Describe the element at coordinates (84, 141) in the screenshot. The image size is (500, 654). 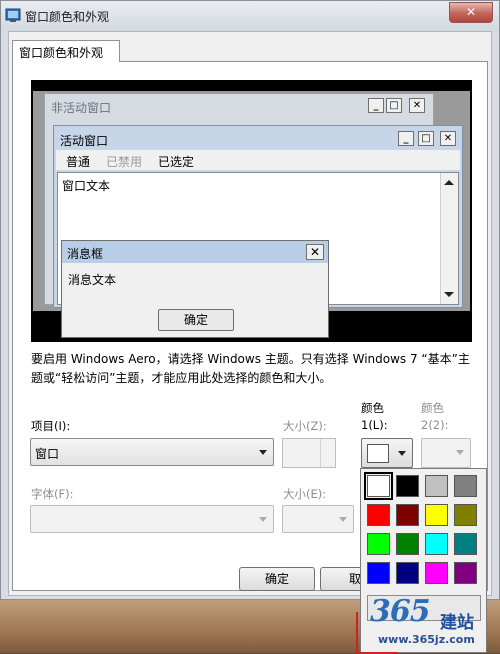
I see `active-window-title: 活动窗口` at that location.